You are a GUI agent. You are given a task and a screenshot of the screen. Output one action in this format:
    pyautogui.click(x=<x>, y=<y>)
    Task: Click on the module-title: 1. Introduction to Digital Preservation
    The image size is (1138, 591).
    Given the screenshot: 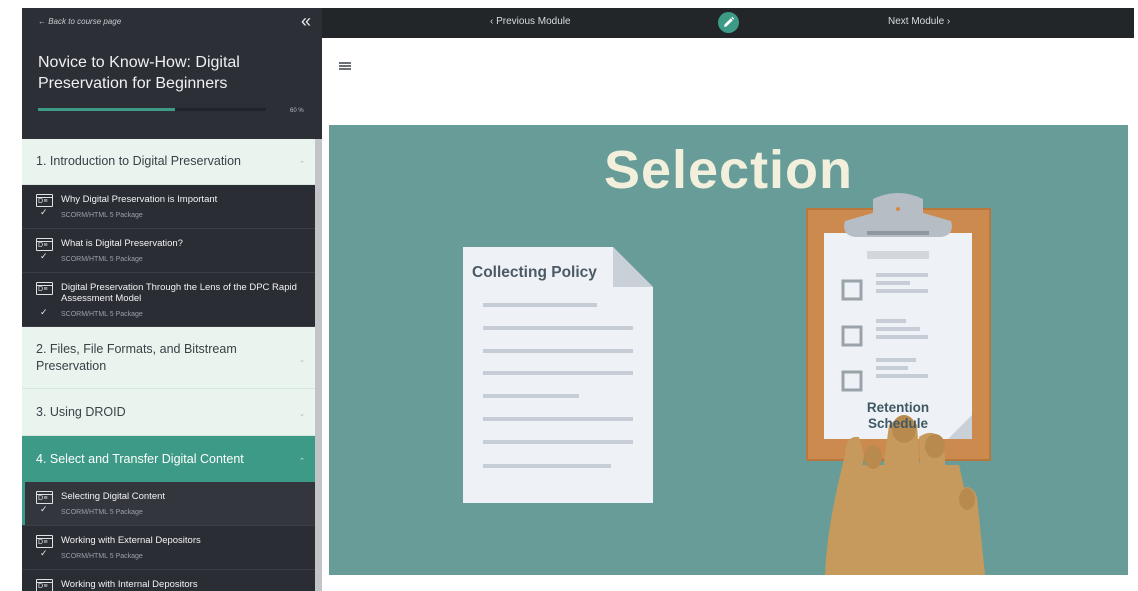 What is the action you would take?
    pyautogui.click(x=138, y=161)
    